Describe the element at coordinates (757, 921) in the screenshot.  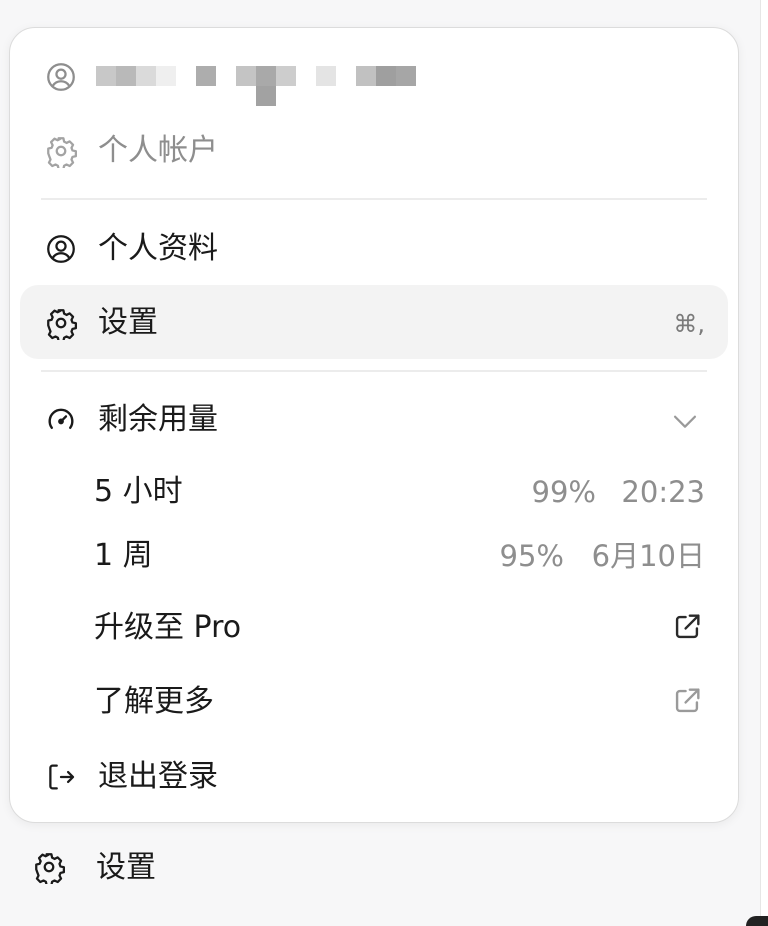
I see `window-corner` at that location.